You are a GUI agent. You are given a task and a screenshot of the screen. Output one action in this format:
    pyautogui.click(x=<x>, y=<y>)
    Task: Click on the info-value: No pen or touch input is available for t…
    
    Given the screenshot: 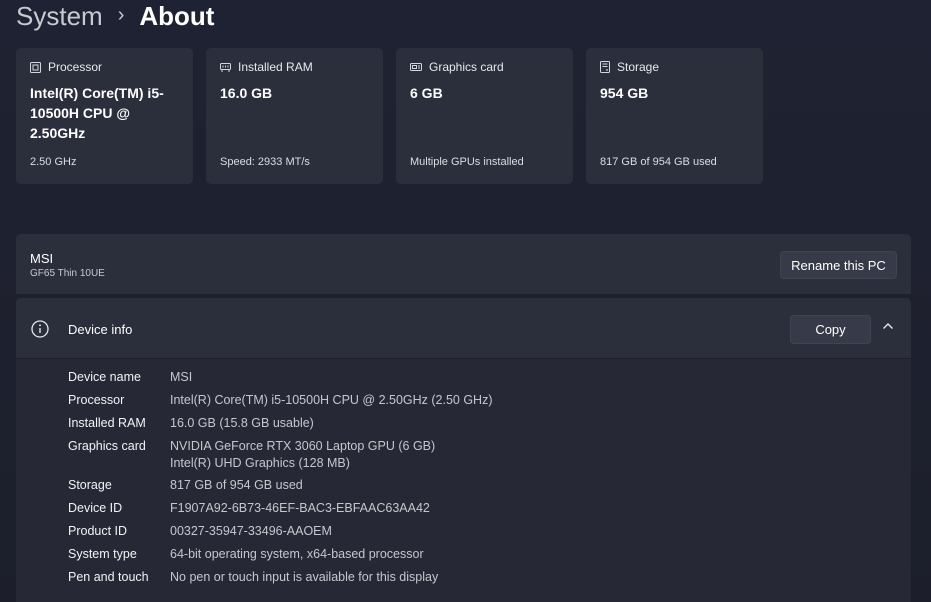 What is the action you would take?
    pyautogui.click(x=304, y=577)
    